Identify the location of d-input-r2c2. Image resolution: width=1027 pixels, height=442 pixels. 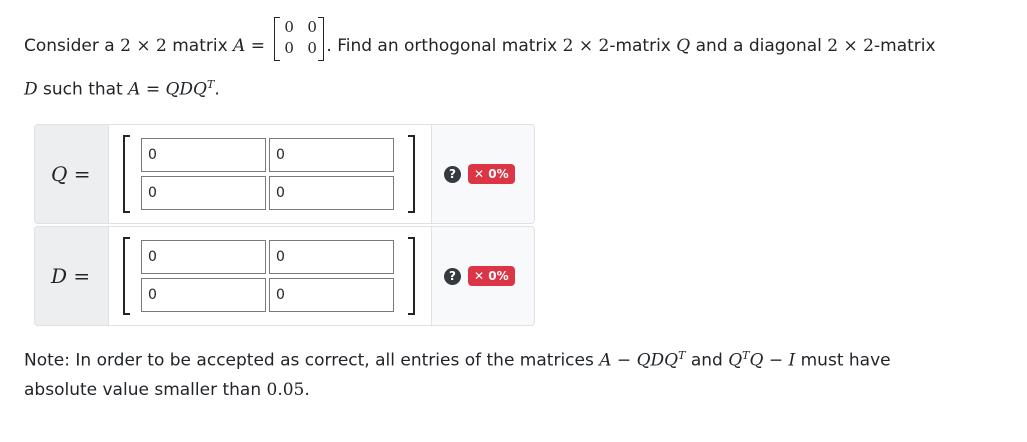
(331, 295).